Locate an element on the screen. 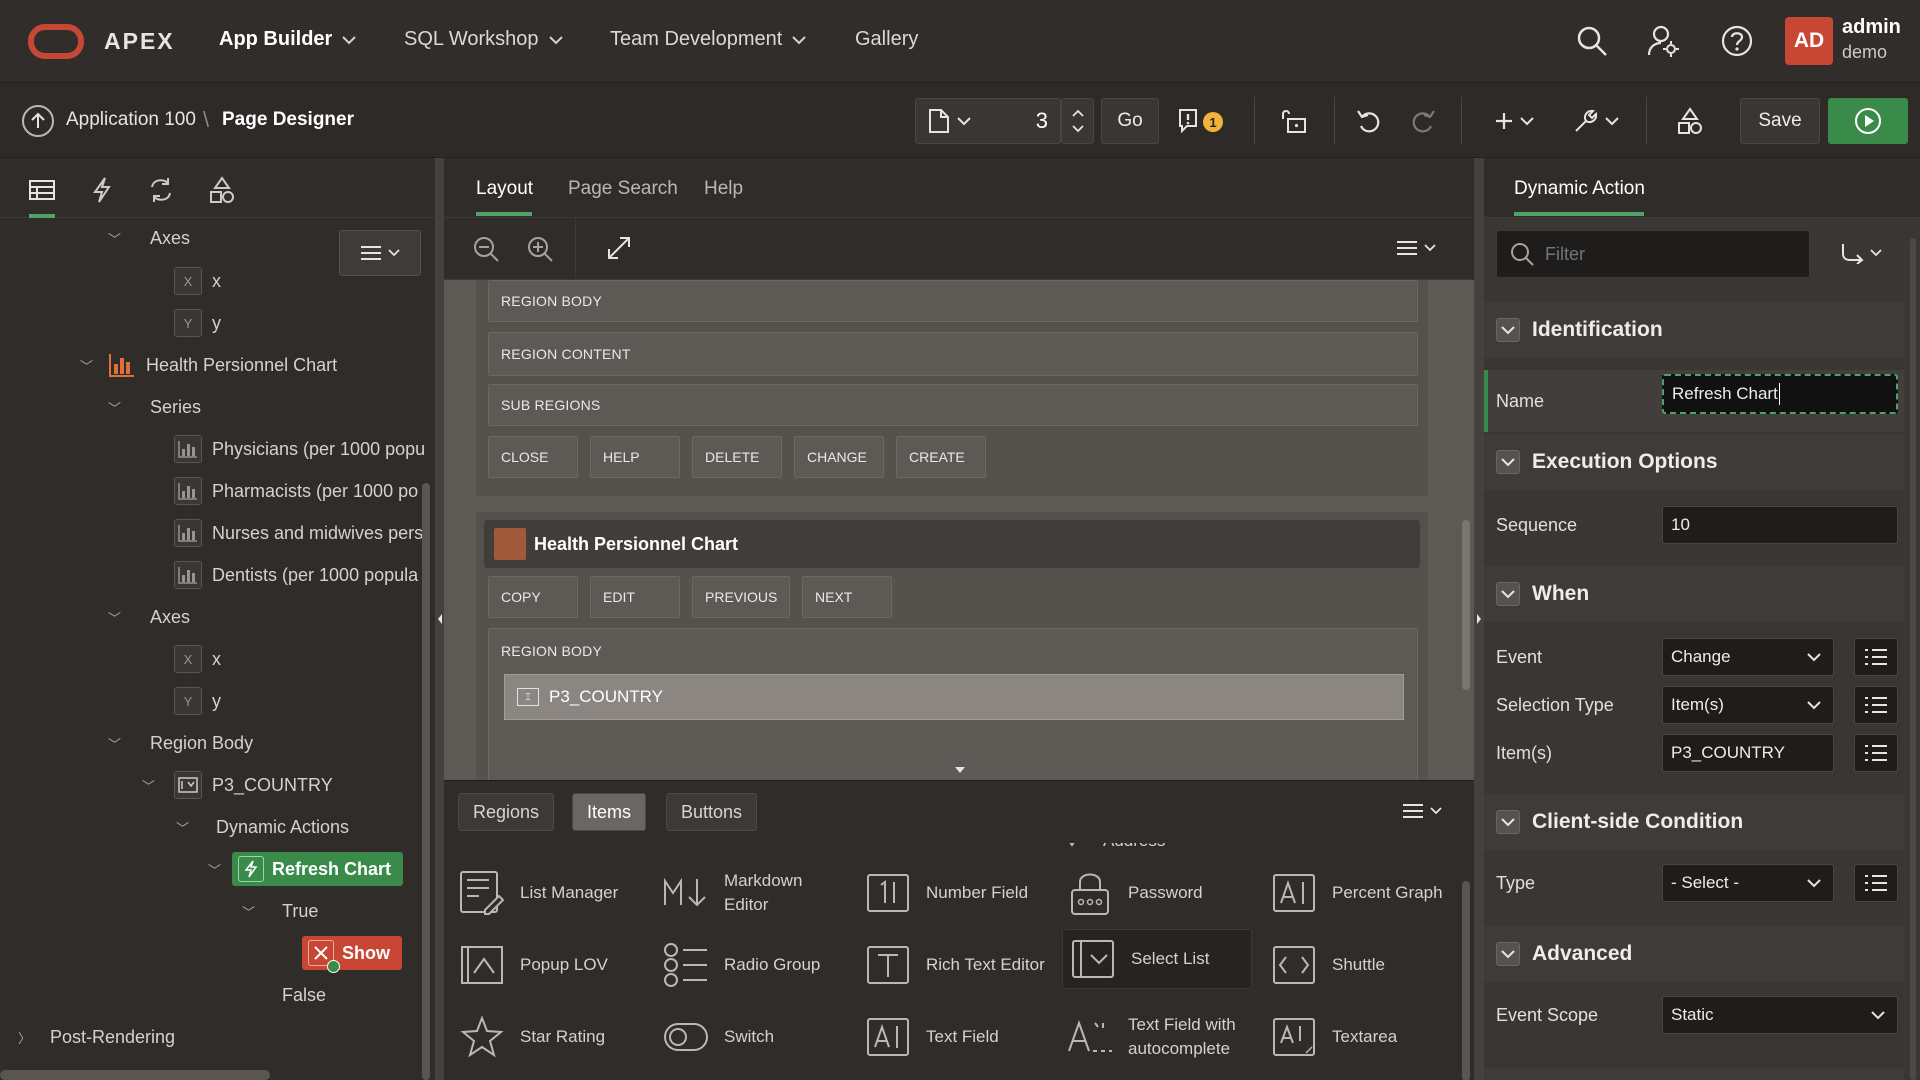 This screenshot has width=1920, height=1080. chevron-up-icon is located at coordinates (1077, 113).